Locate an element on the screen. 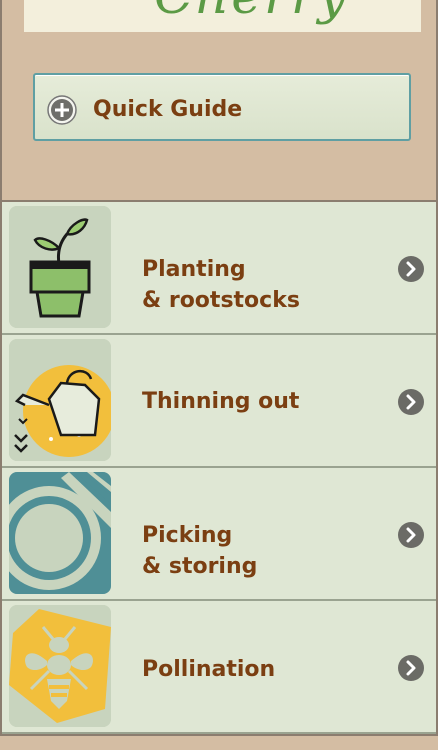 Image resolution: width=438 pixels, height=750 pixels. watering-can-icon is located at coordinates (60, 400).